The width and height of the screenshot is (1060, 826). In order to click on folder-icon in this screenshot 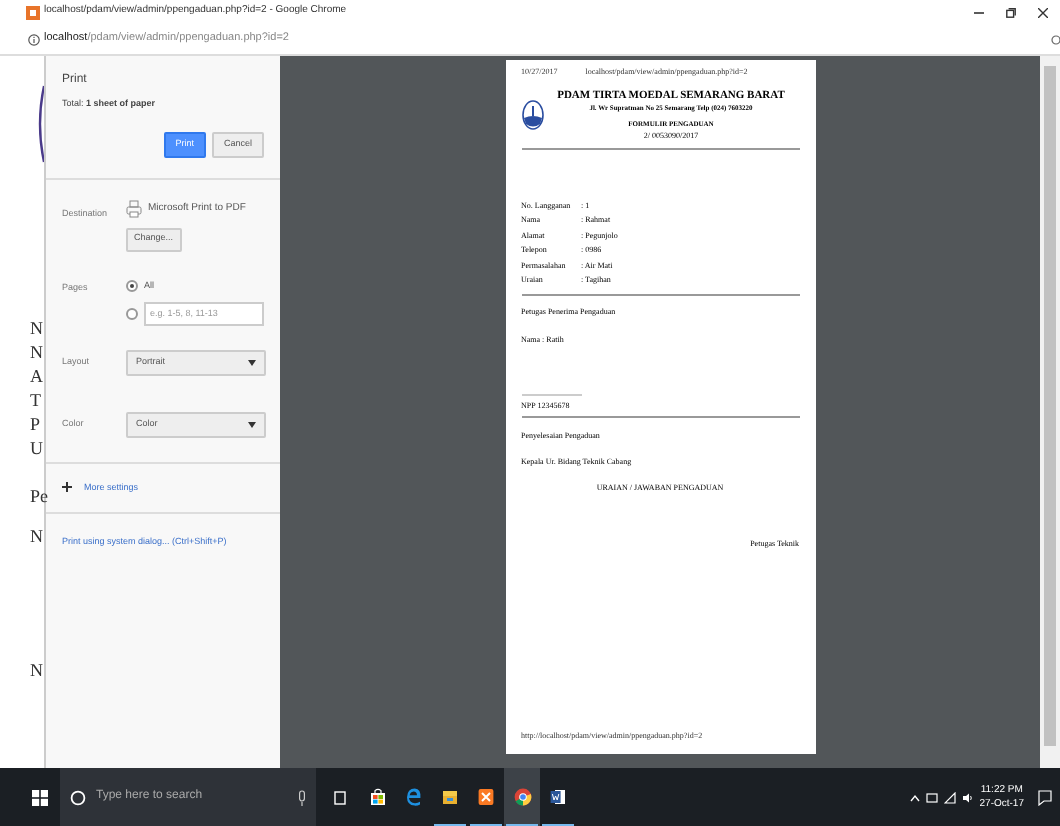, I will do `click(450, 797)`.